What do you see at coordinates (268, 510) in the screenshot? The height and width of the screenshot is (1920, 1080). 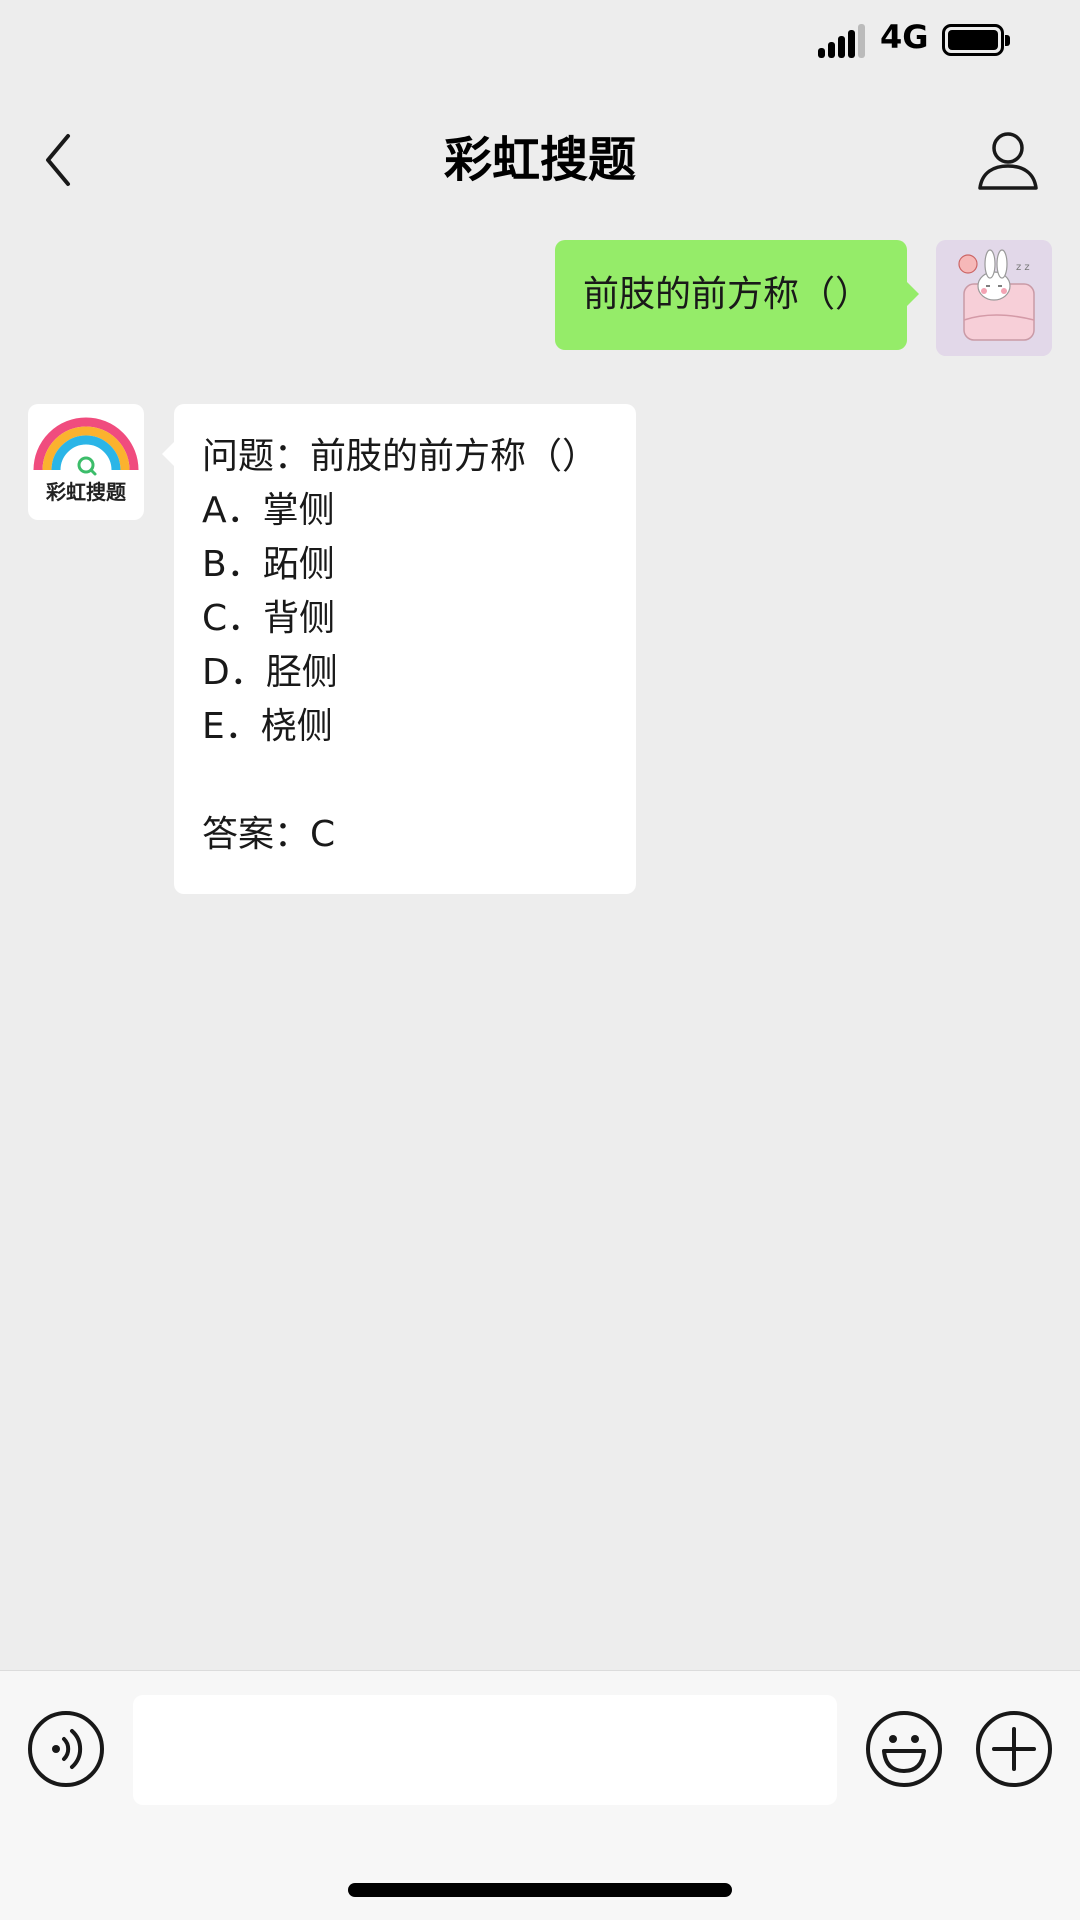 I see `bot-message-line: A．掌侧` at bounding box center [268, 510].